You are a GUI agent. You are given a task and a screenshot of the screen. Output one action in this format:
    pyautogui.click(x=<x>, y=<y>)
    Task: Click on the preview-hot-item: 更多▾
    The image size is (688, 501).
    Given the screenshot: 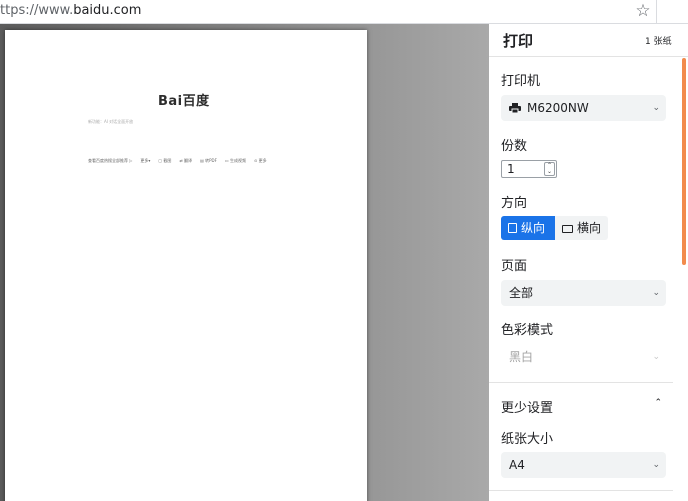 What is the action you would take?
    pyautogui.click(x=145, y=160)
    